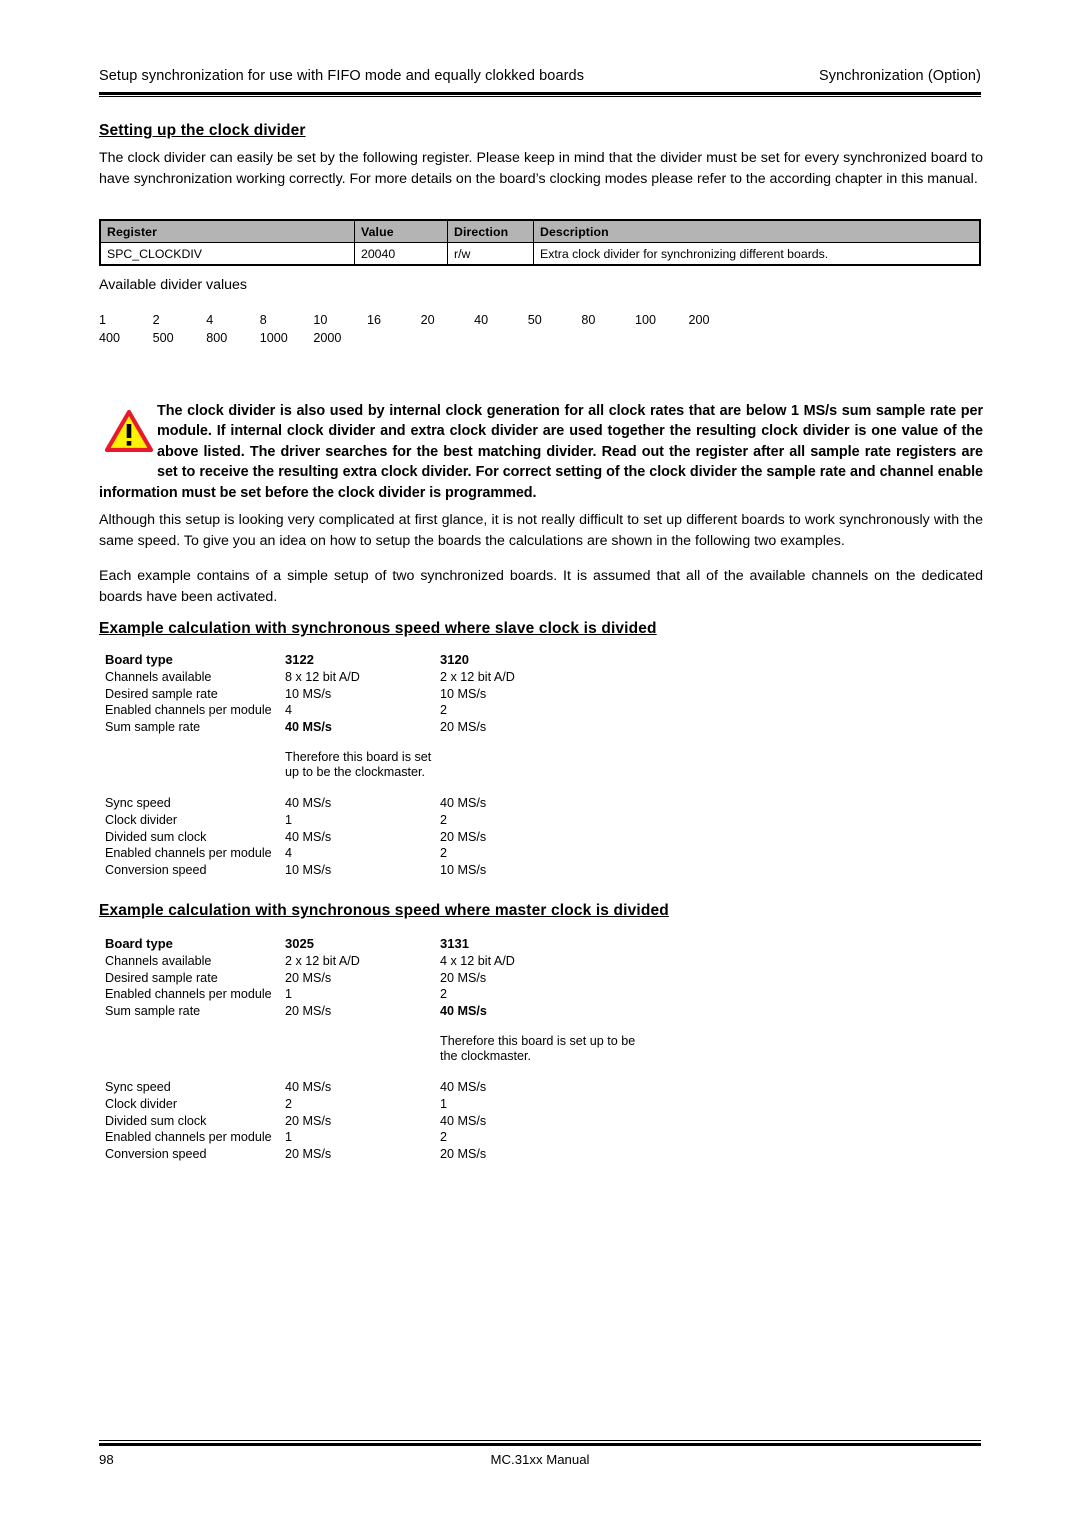 Image resolution: width=1080 pixels, height=1528 pixels. Describe the element at coordinates (273, 338) in the screenshot. I see `divider-value: 1000` at that location.